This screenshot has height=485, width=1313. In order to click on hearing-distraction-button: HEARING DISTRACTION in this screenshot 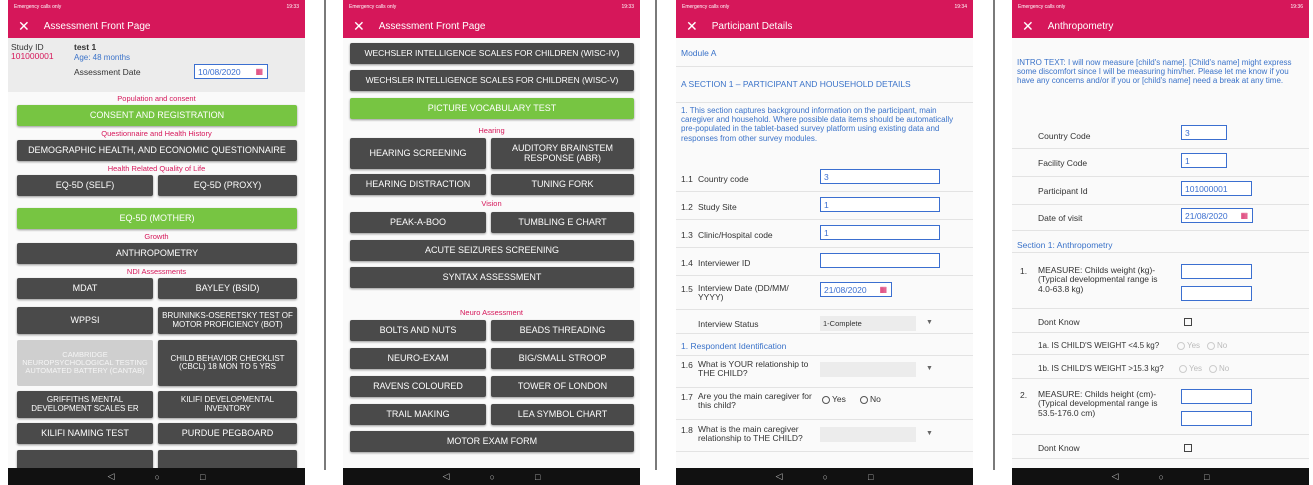, I will do `click(418, 184)`.